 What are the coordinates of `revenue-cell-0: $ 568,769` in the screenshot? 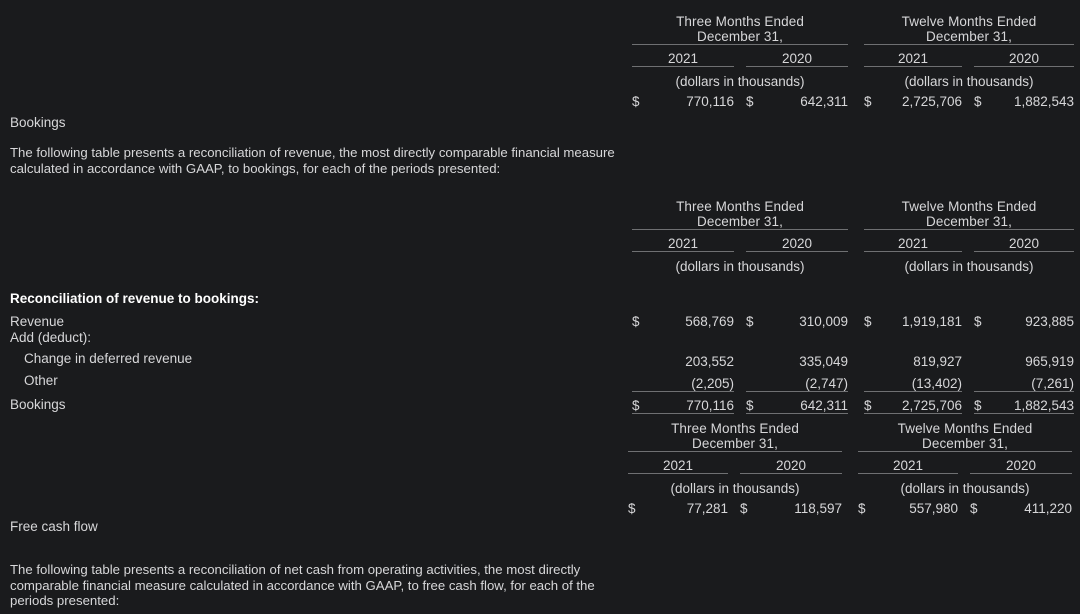 It's located at (683, 319).